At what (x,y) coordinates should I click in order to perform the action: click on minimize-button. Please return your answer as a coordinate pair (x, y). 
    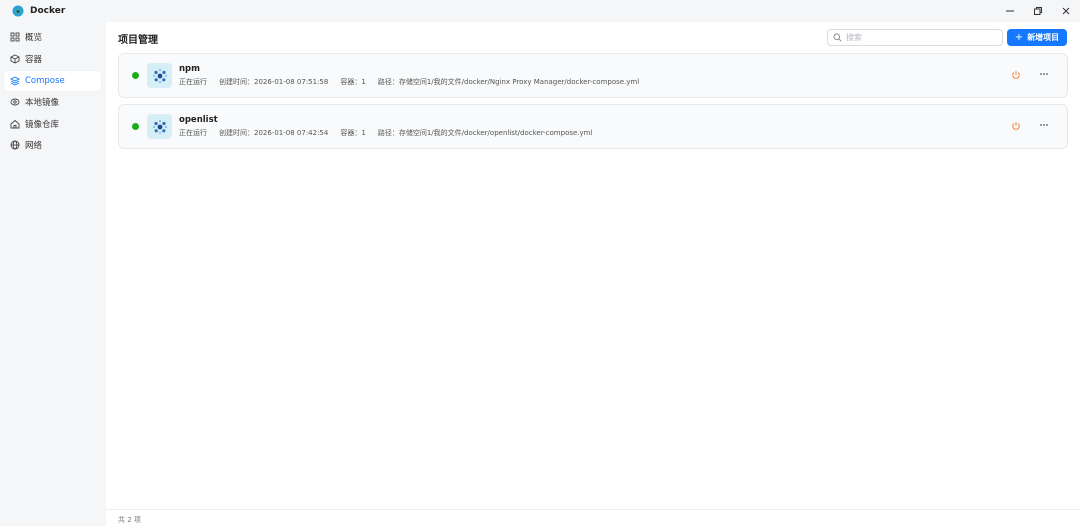
    Looking at the image, I should click on (1010, 11).